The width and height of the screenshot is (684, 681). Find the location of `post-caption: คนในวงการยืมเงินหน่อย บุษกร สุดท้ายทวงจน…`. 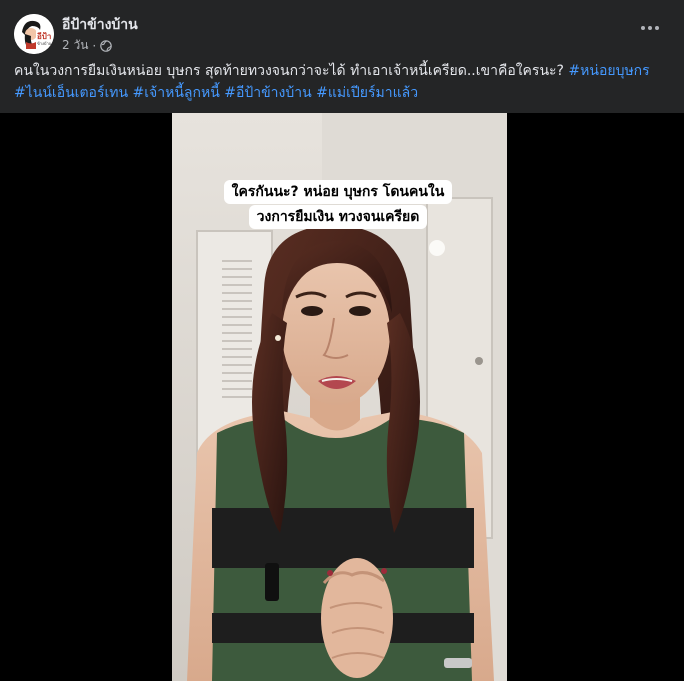

post-caption: คนในวงการยืมเงินหน่อย บุษกร สุดท้ายทวงจน… is located at coordinates (344, 82).